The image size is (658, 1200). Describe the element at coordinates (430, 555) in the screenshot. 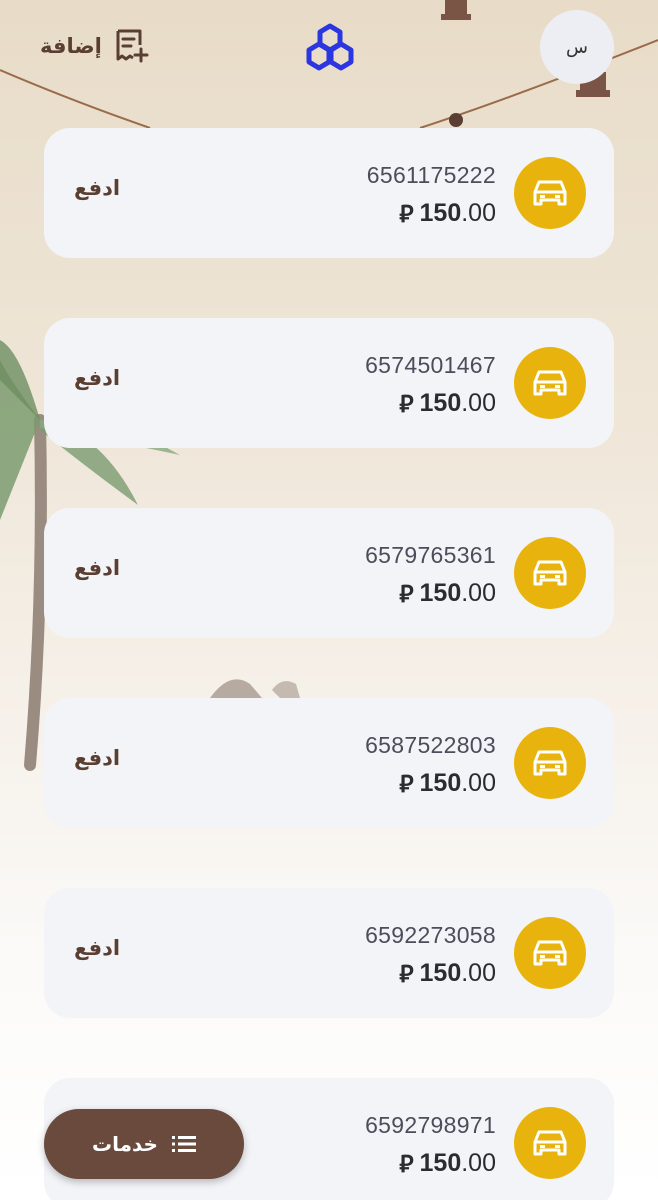

I see `bill-number: 6579765361` at that location.